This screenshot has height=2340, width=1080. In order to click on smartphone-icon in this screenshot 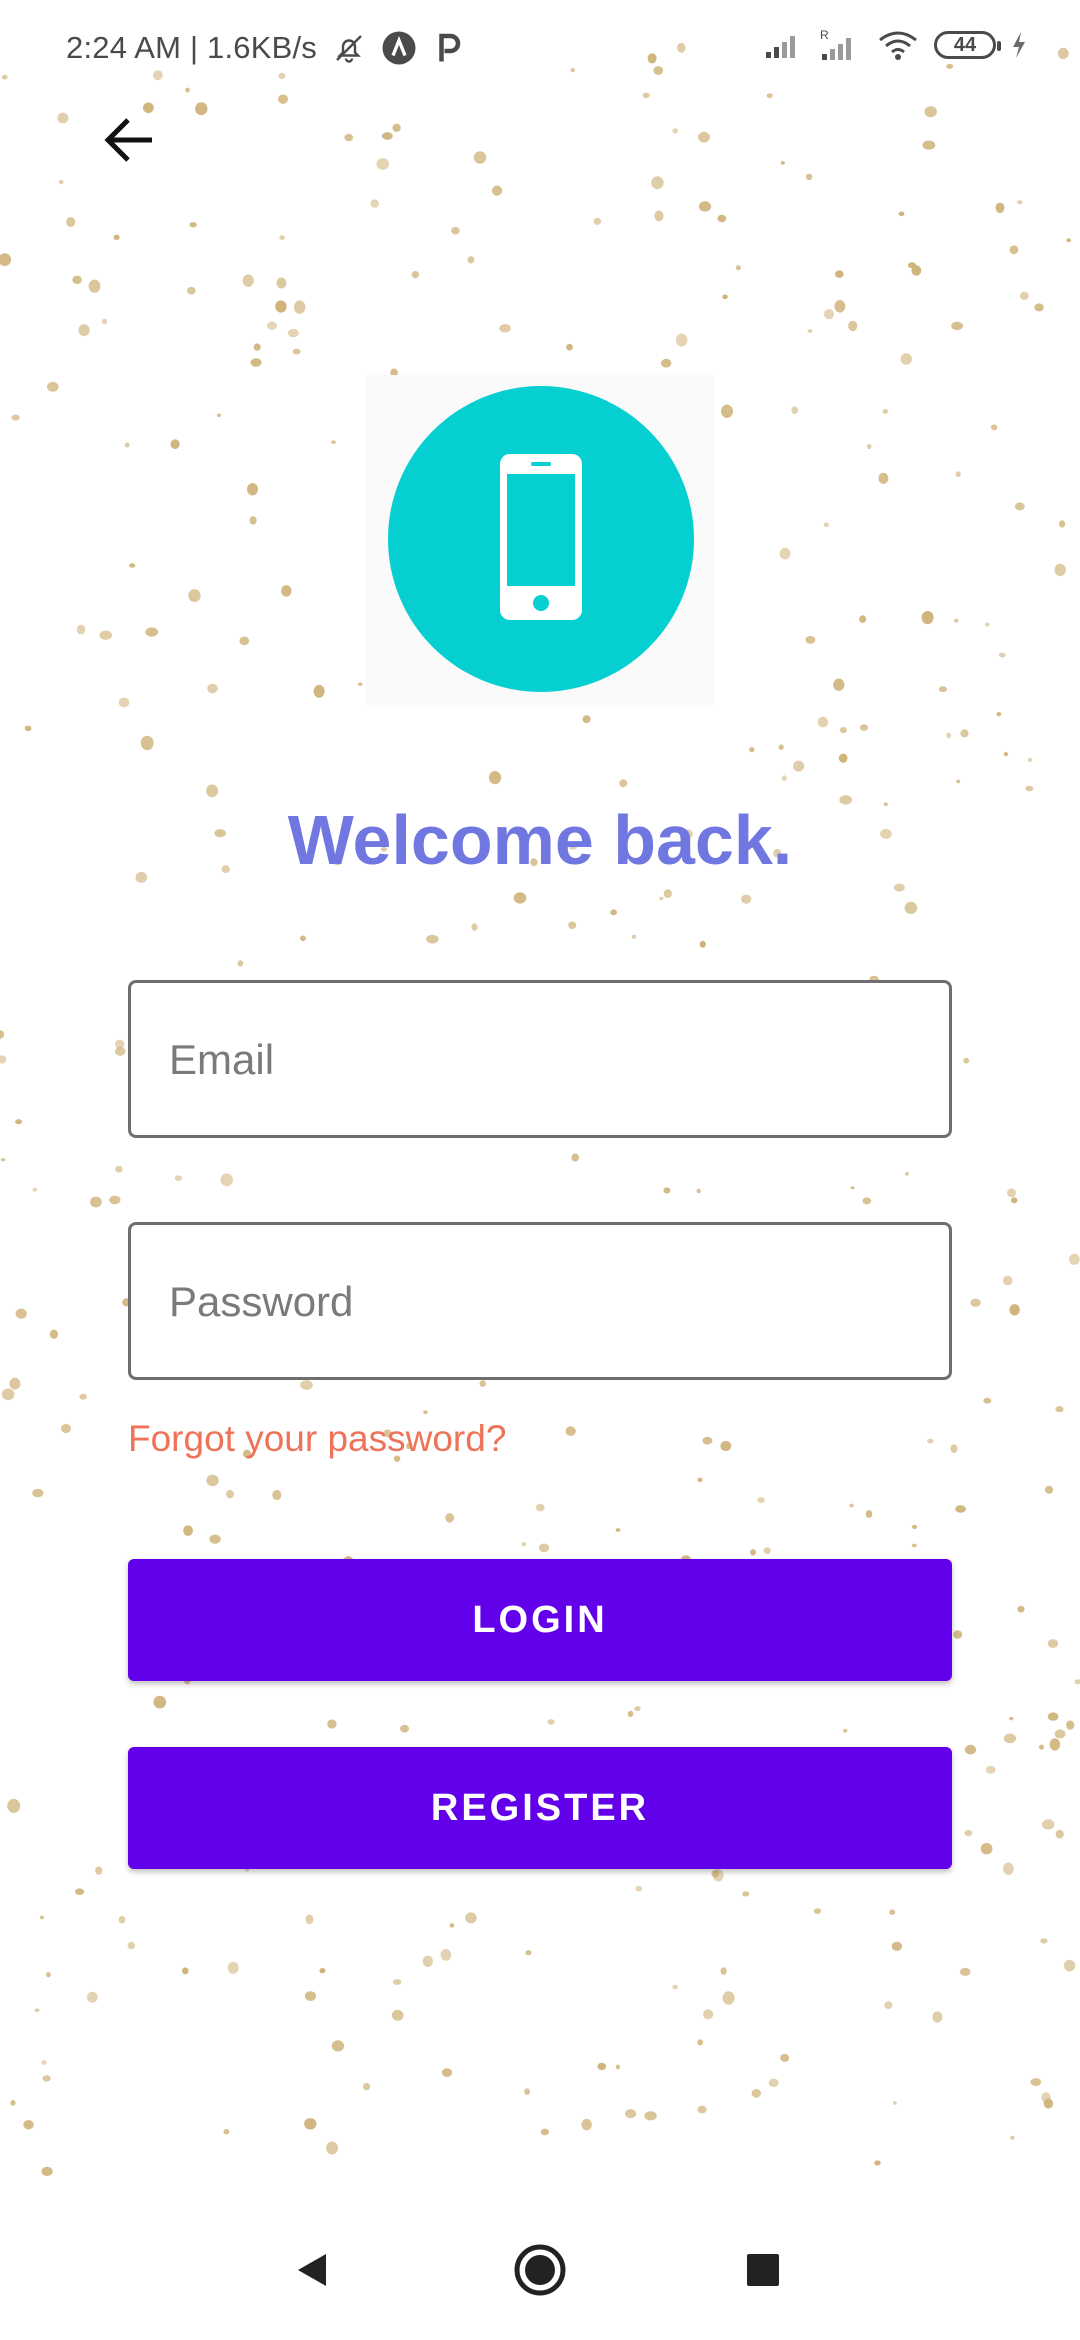, I will do `click(541, 537)`.